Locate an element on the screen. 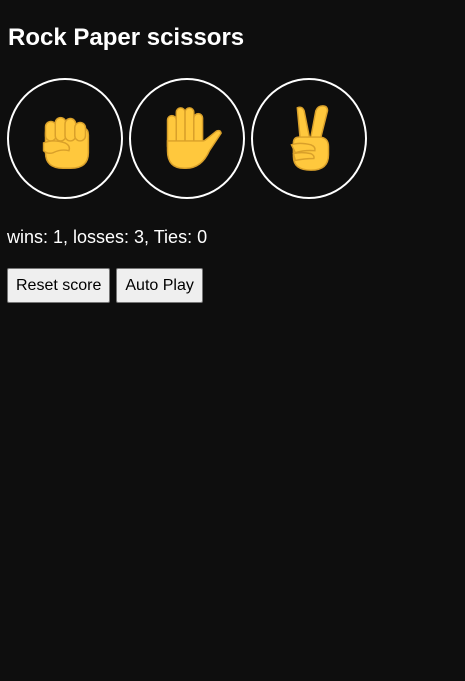  move-buttons is located at coordinates (187, 138).